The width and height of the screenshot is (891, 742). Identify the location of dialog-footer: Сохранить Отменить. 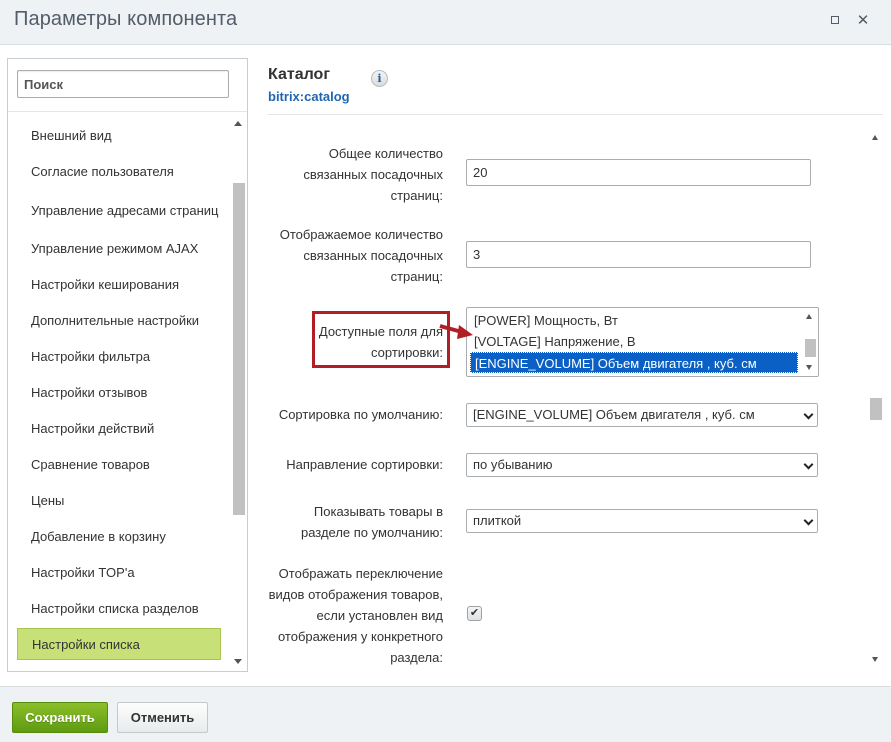
(445, 714).